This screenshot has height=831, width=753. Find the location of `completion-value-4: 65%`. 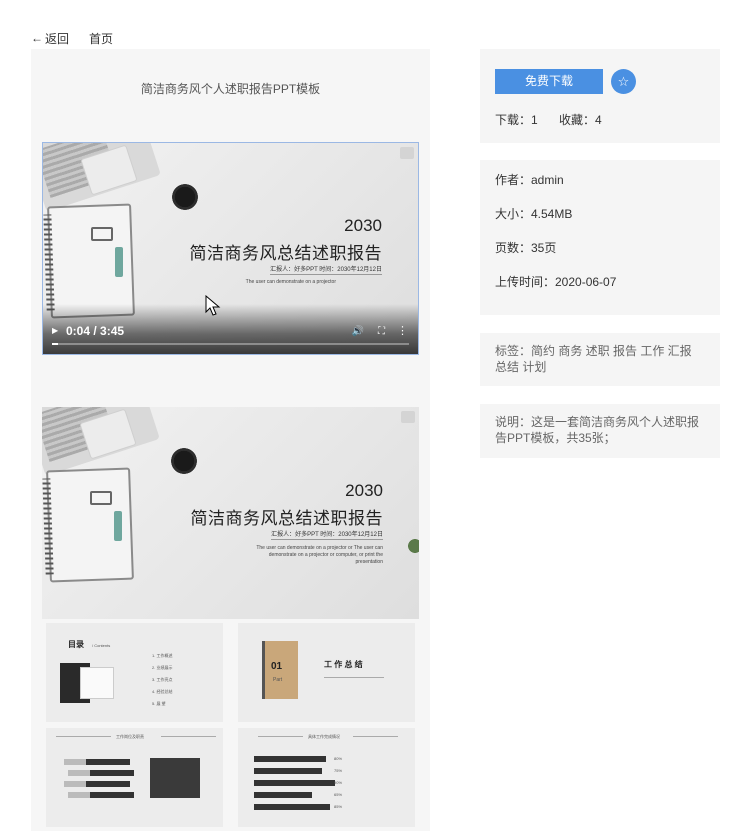

completion-value-4: 65% is located at coordinates (338, 794).